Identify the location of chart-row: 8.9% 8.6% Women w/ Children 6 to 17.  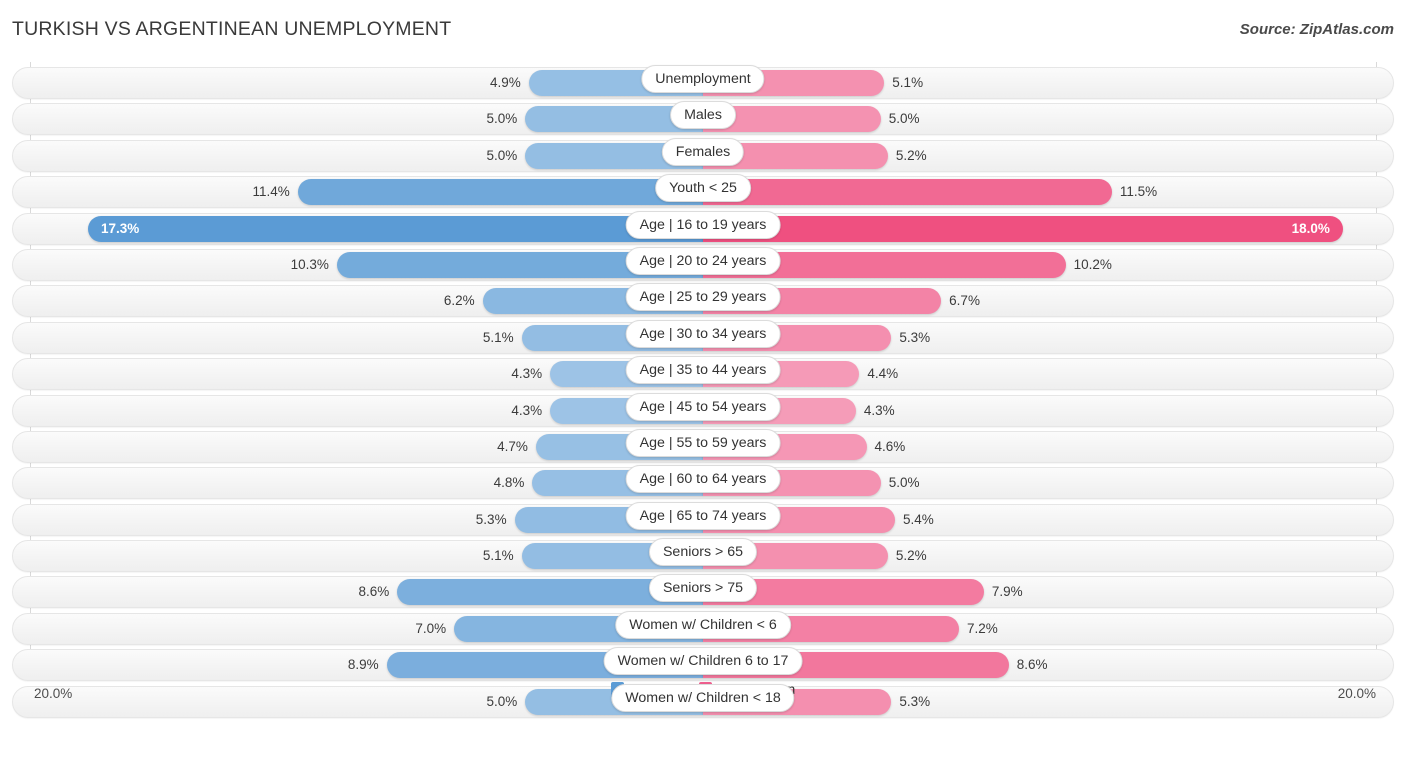
(703, 665).